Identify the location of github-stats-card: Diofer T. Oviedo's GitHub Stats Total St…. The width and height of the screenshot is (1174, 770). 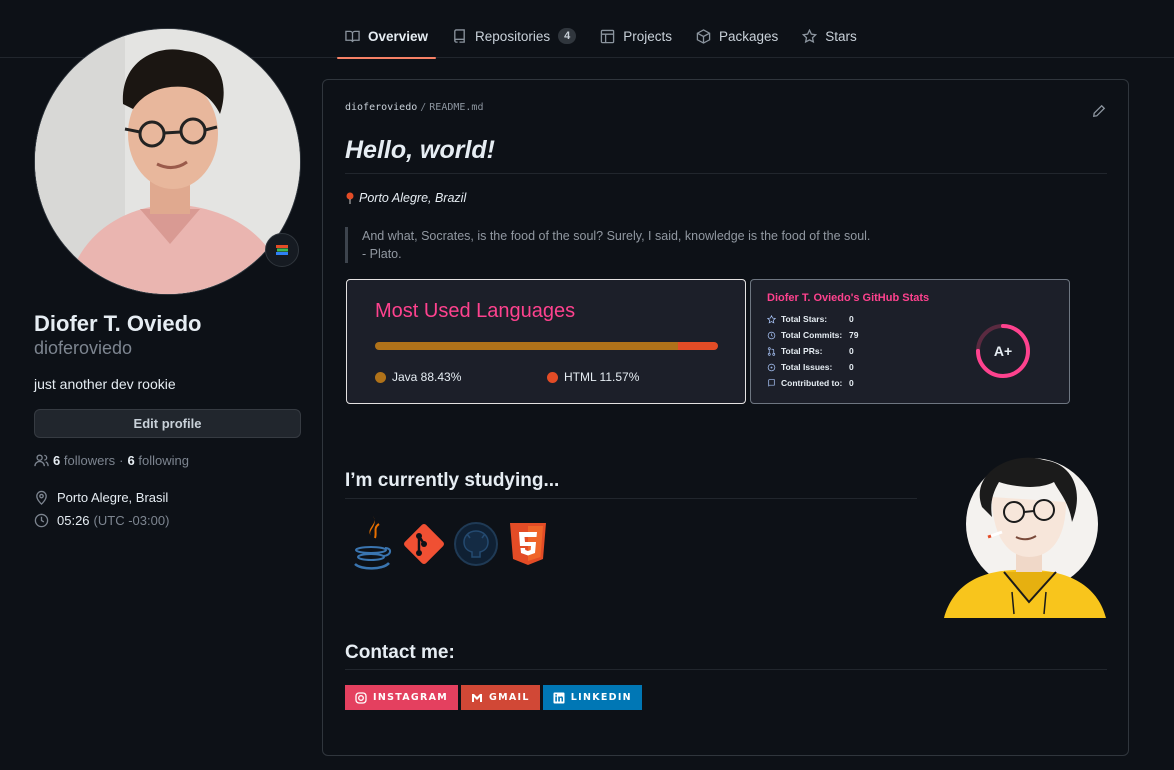
(910, 341).